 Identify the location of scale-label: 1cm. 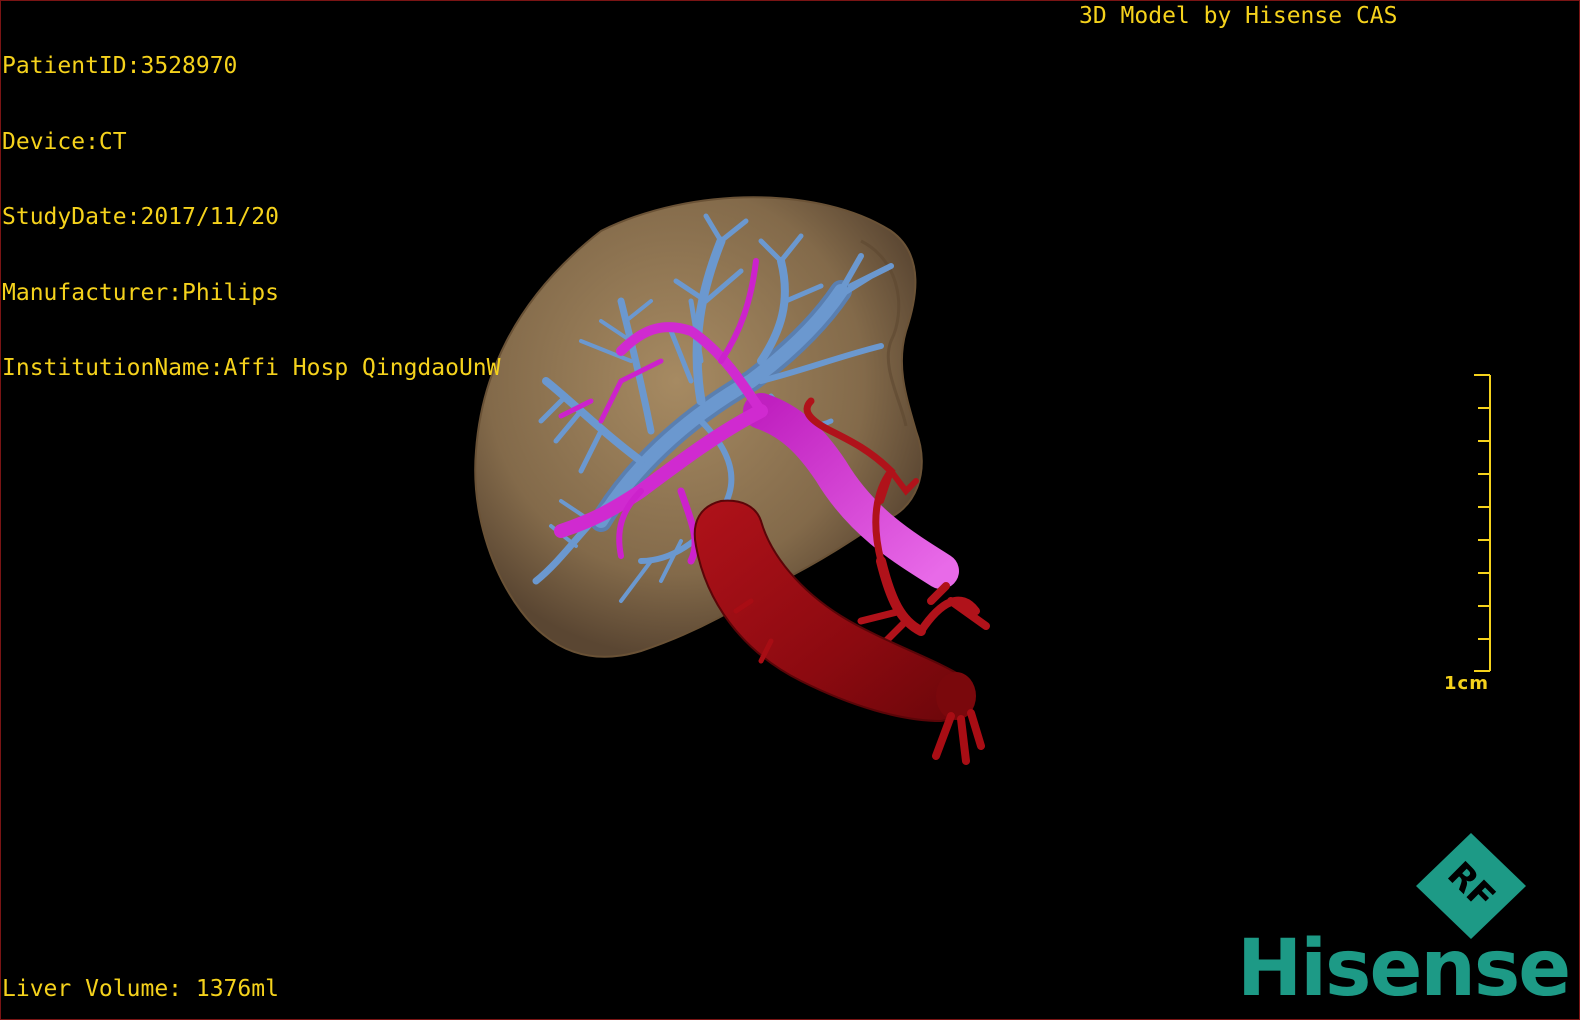
(1466, 683).